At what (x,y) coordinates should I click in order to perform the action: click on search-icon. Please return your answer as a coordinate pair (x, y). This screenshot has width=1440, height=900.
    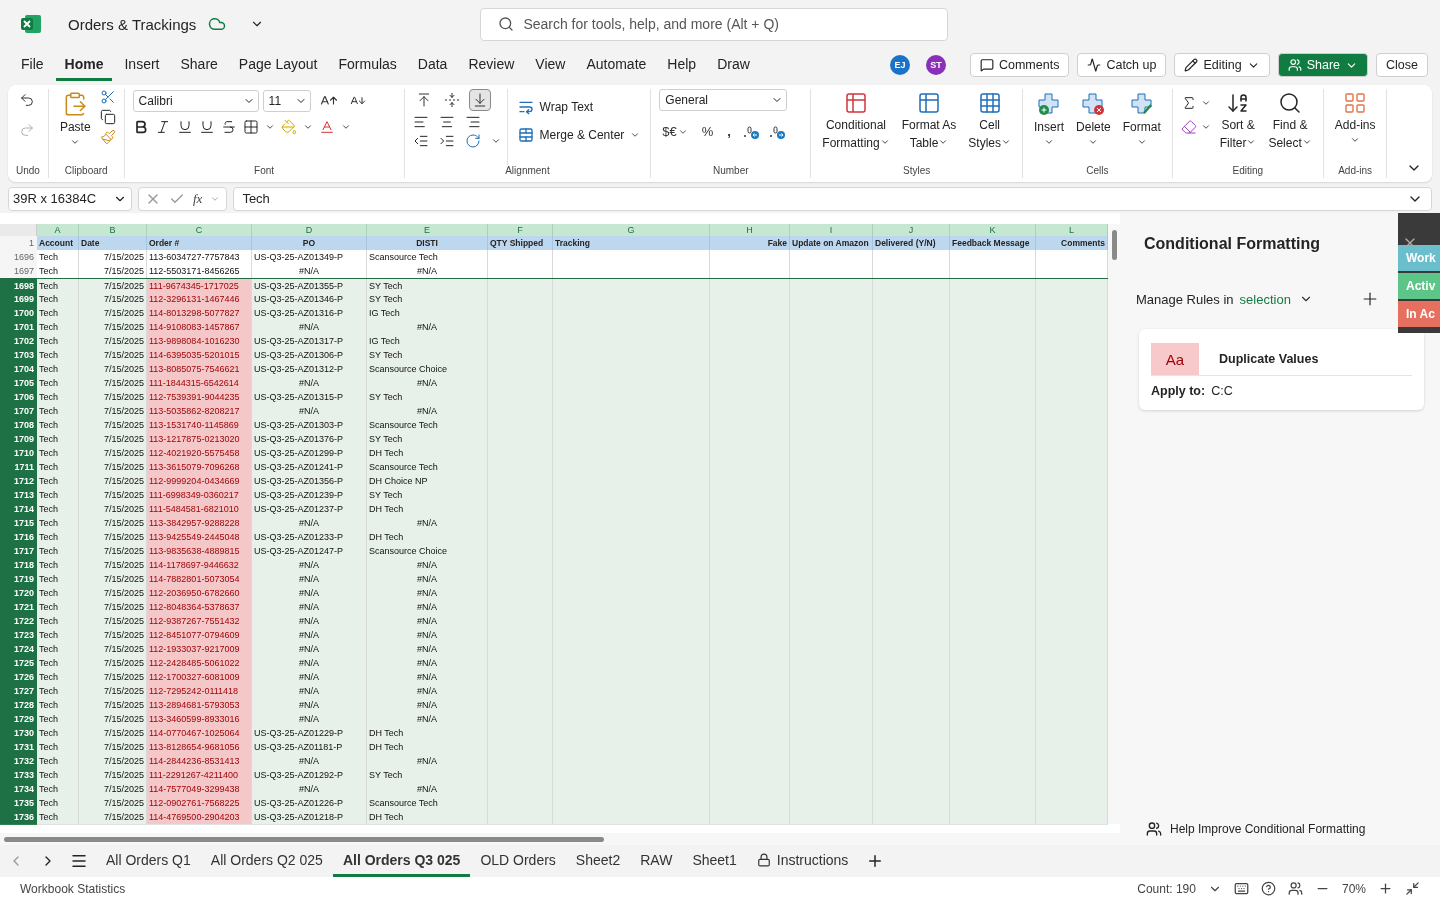
    Looking at the image, I should click on (1290, 103).